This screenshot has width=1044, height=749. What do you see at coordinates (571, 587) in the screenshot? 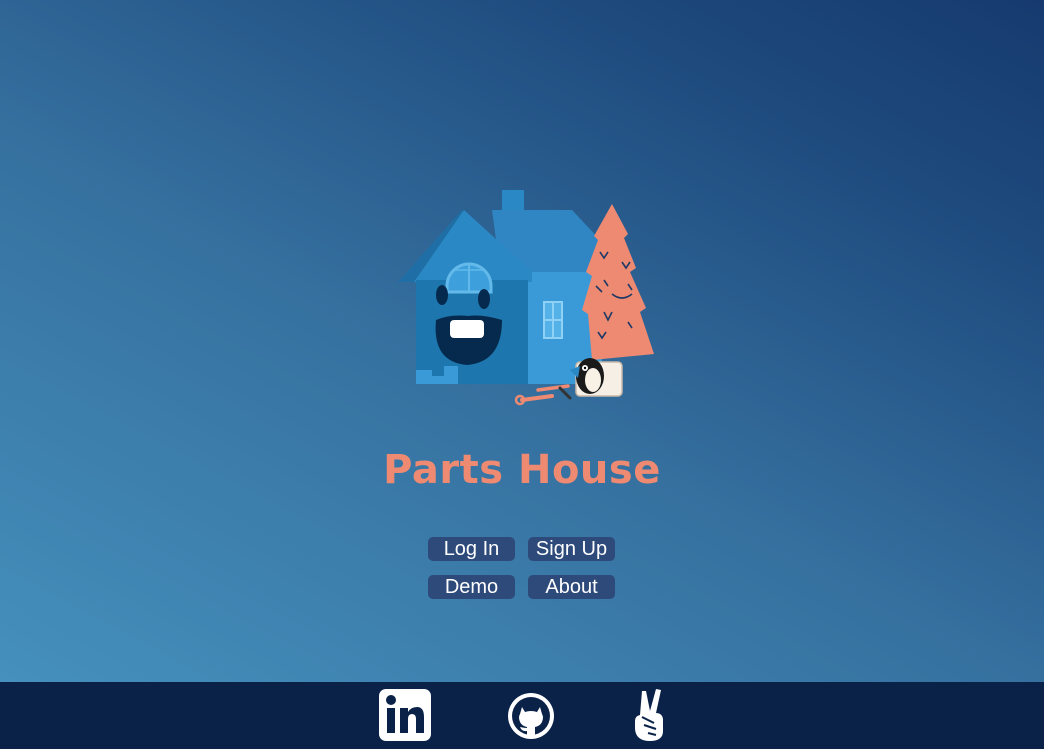
I see `about-button: About` at bounding box center [571, 587].